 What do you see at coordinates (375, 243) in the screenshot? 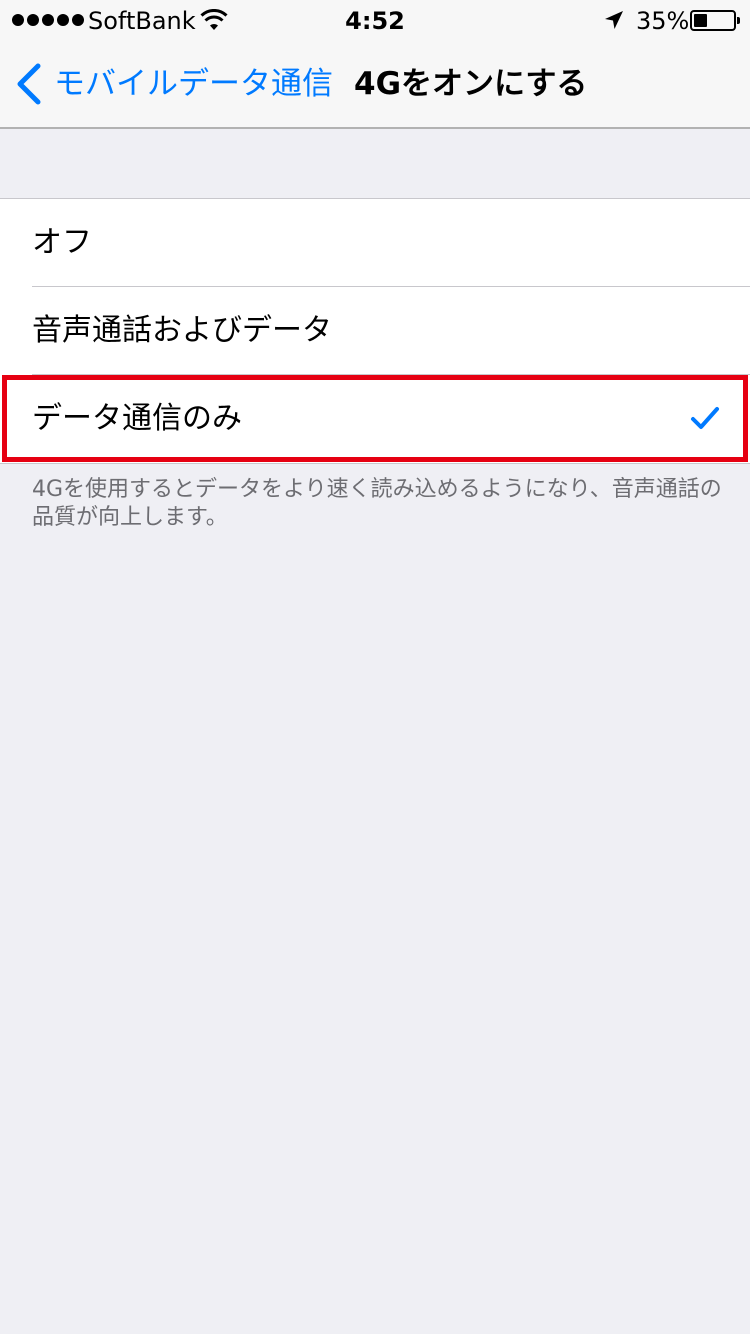
I see `option-off: オフ` at bounding box center [375, 243].